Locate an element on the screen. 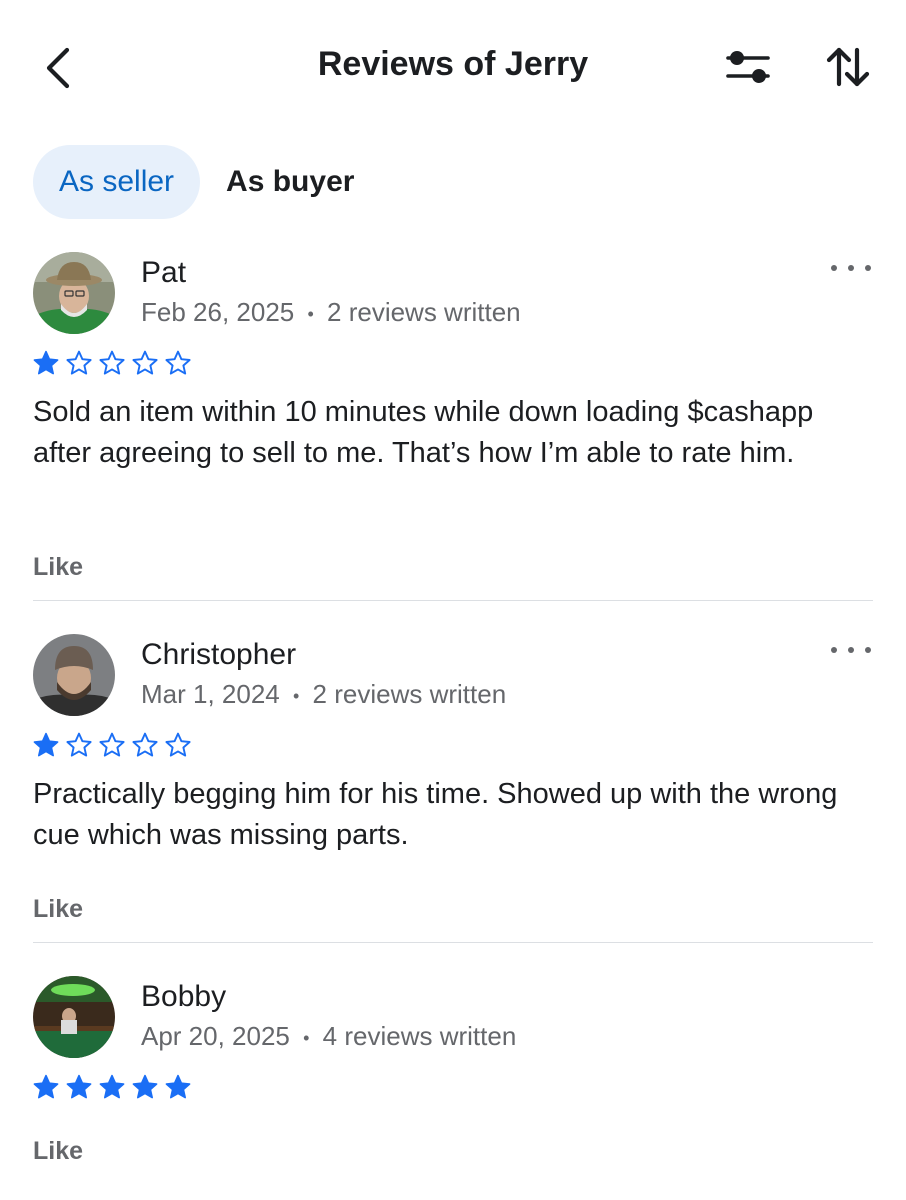 The width and height of the screenshot is (906, 1200). back-button is located at coordinates (58, 68).